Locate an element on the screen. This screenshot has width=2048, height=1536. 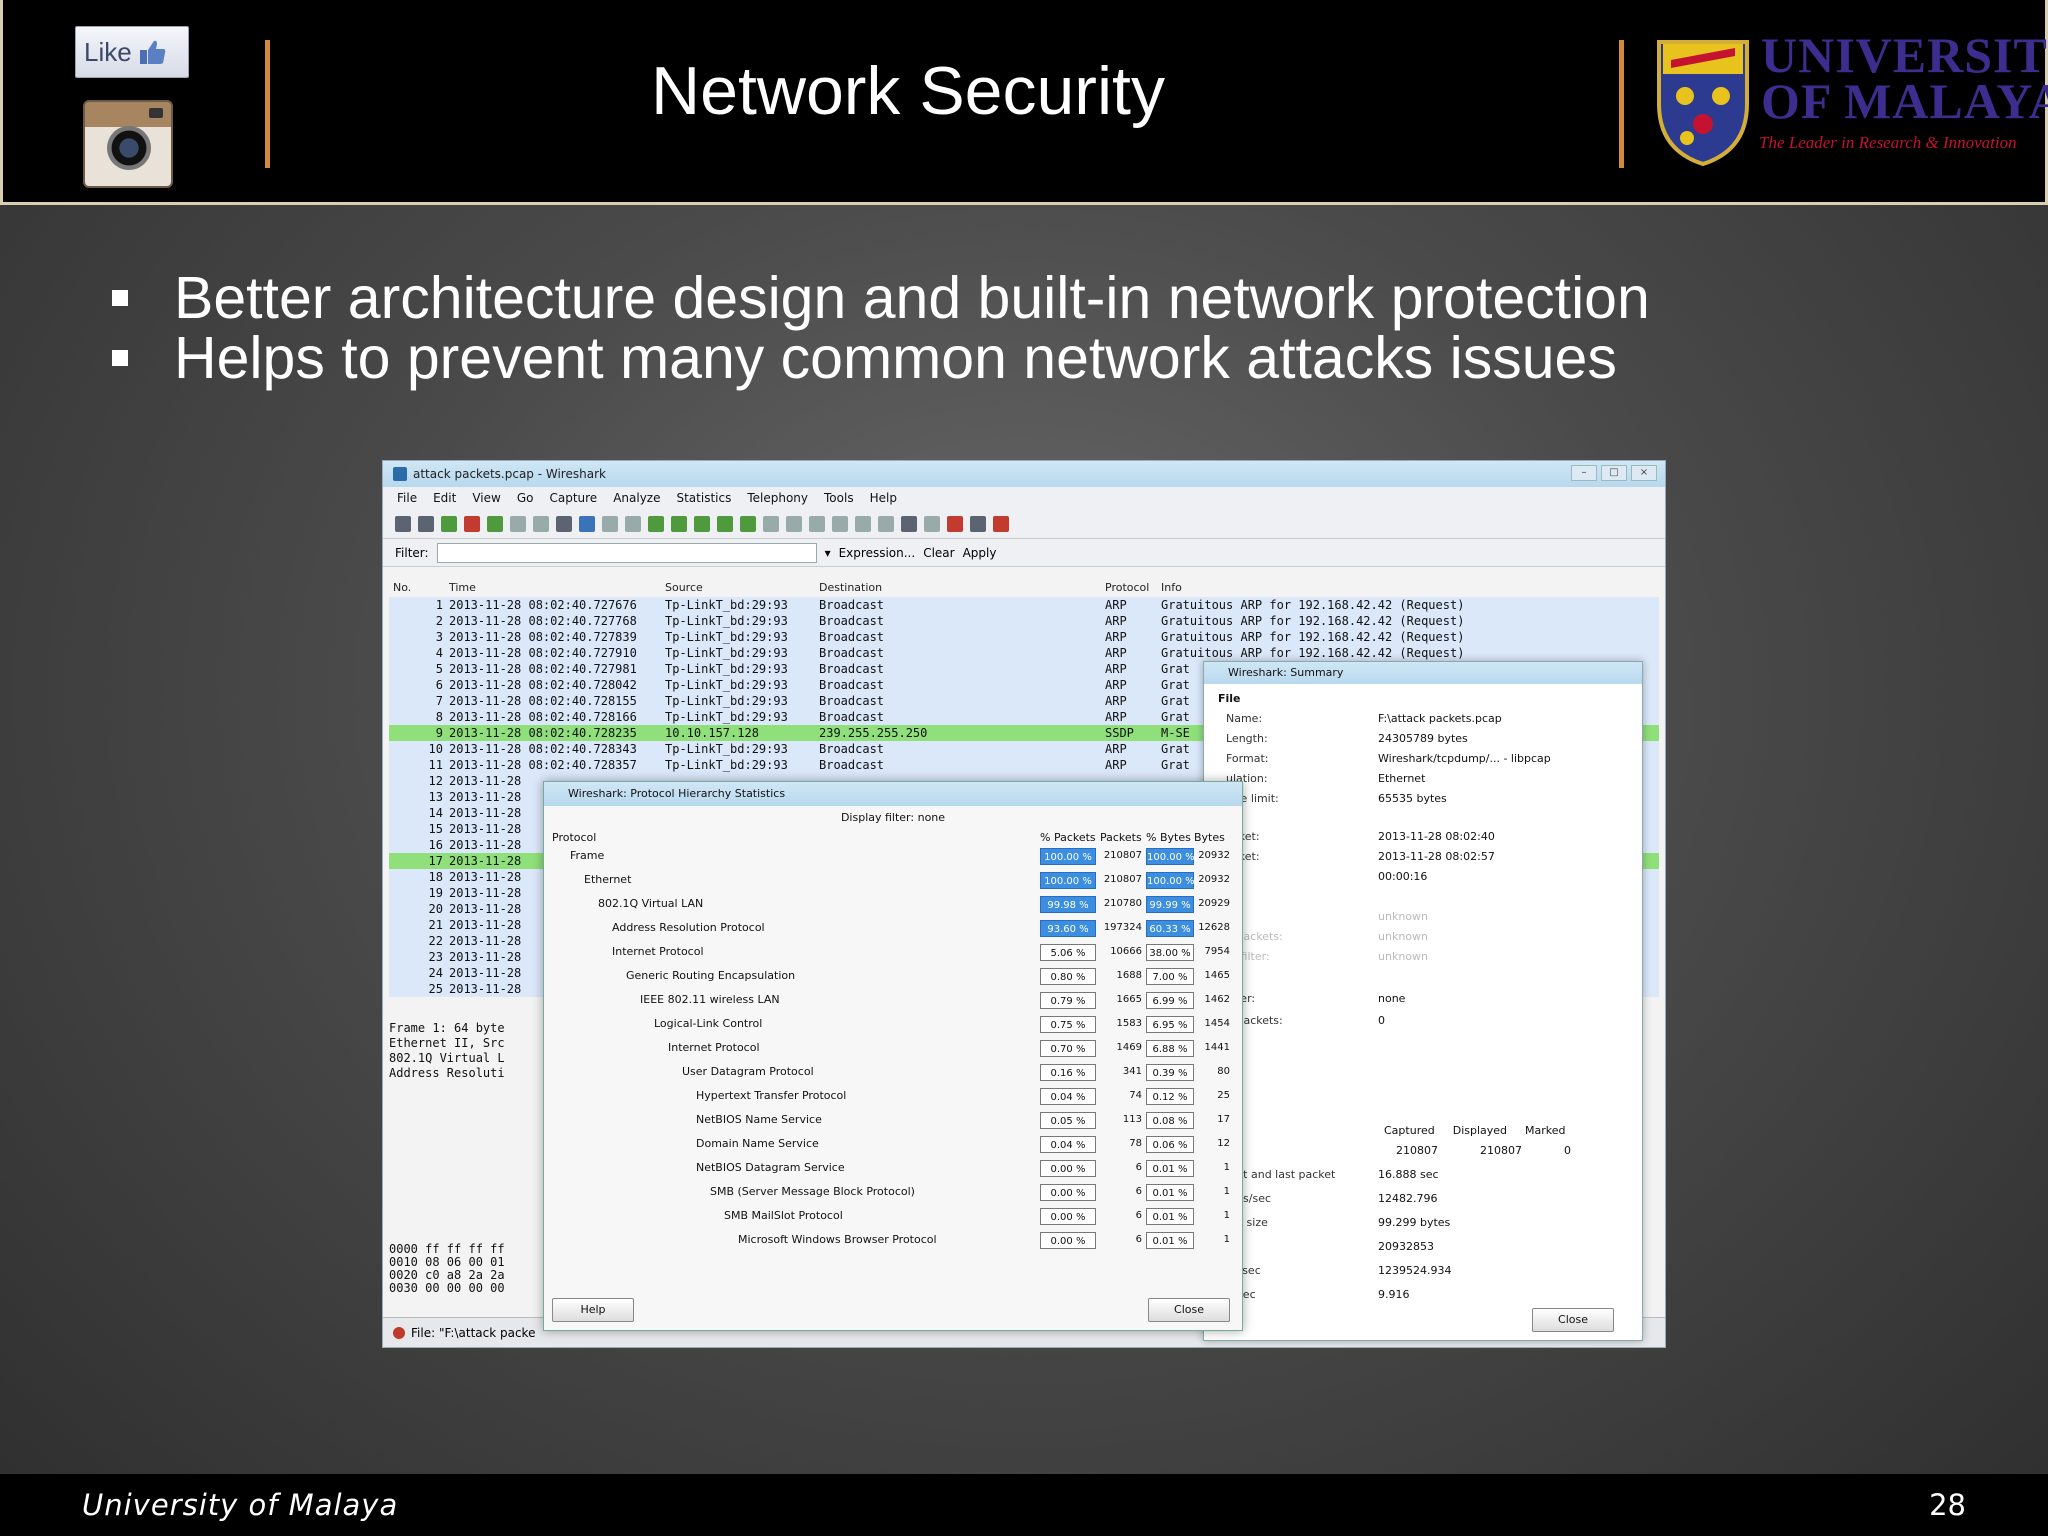
restart-capture-icon is located at coordinates (495, 523).